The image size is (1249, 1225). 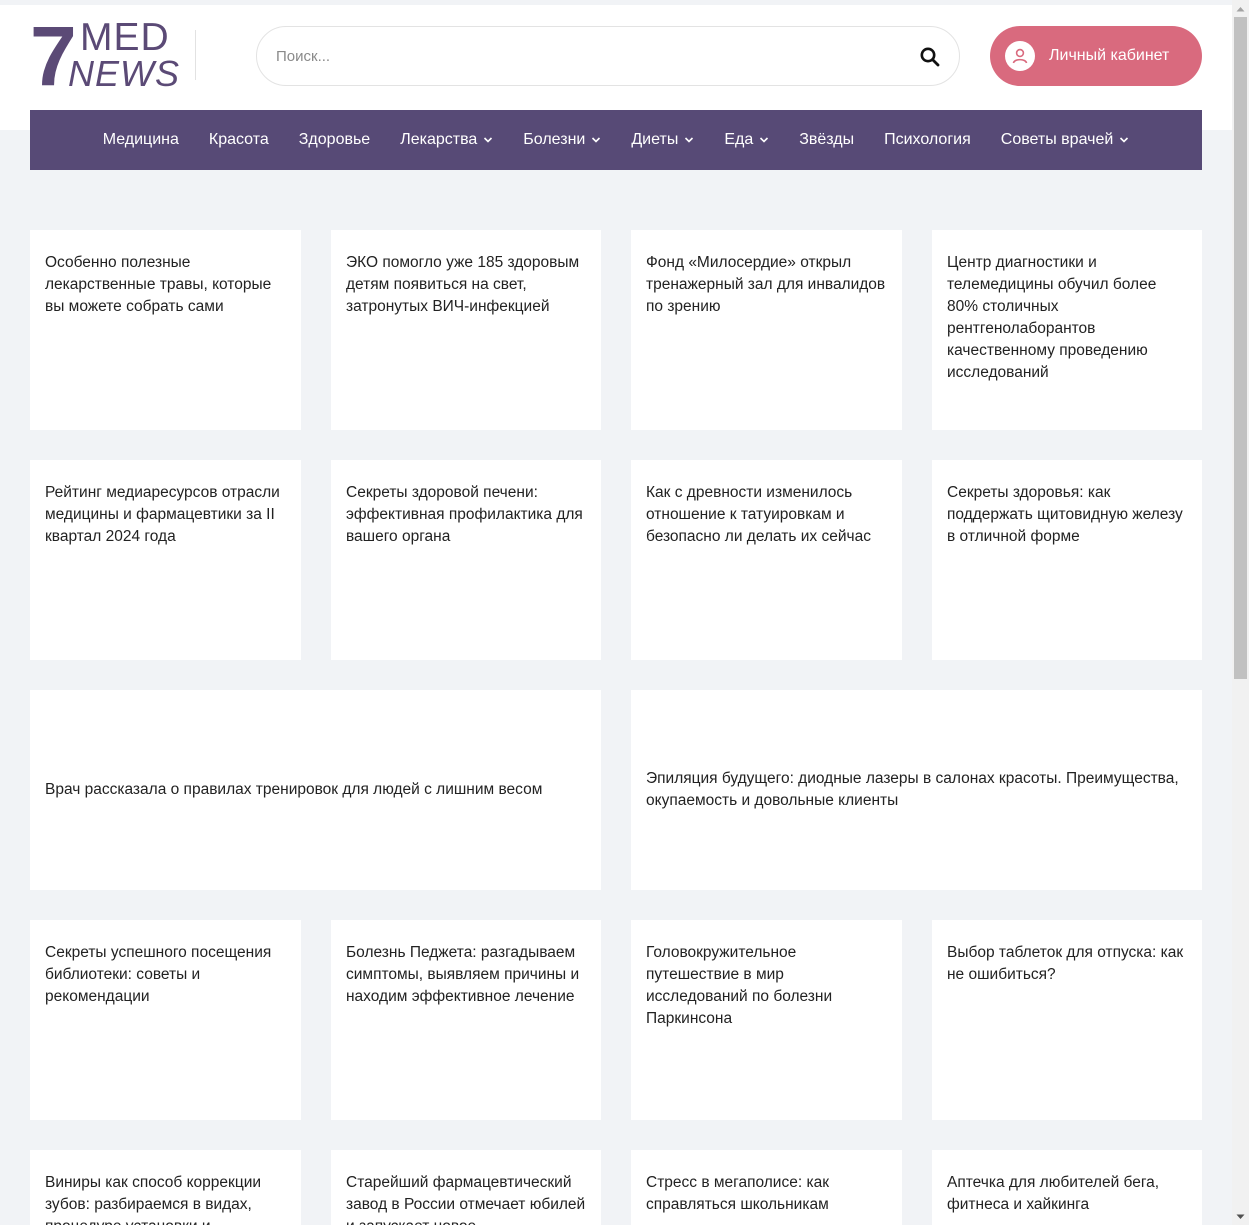 What do you see at coordinates (195, 55) in the screenshot?
I see `logo-divider` at bounding box center [195, 55].